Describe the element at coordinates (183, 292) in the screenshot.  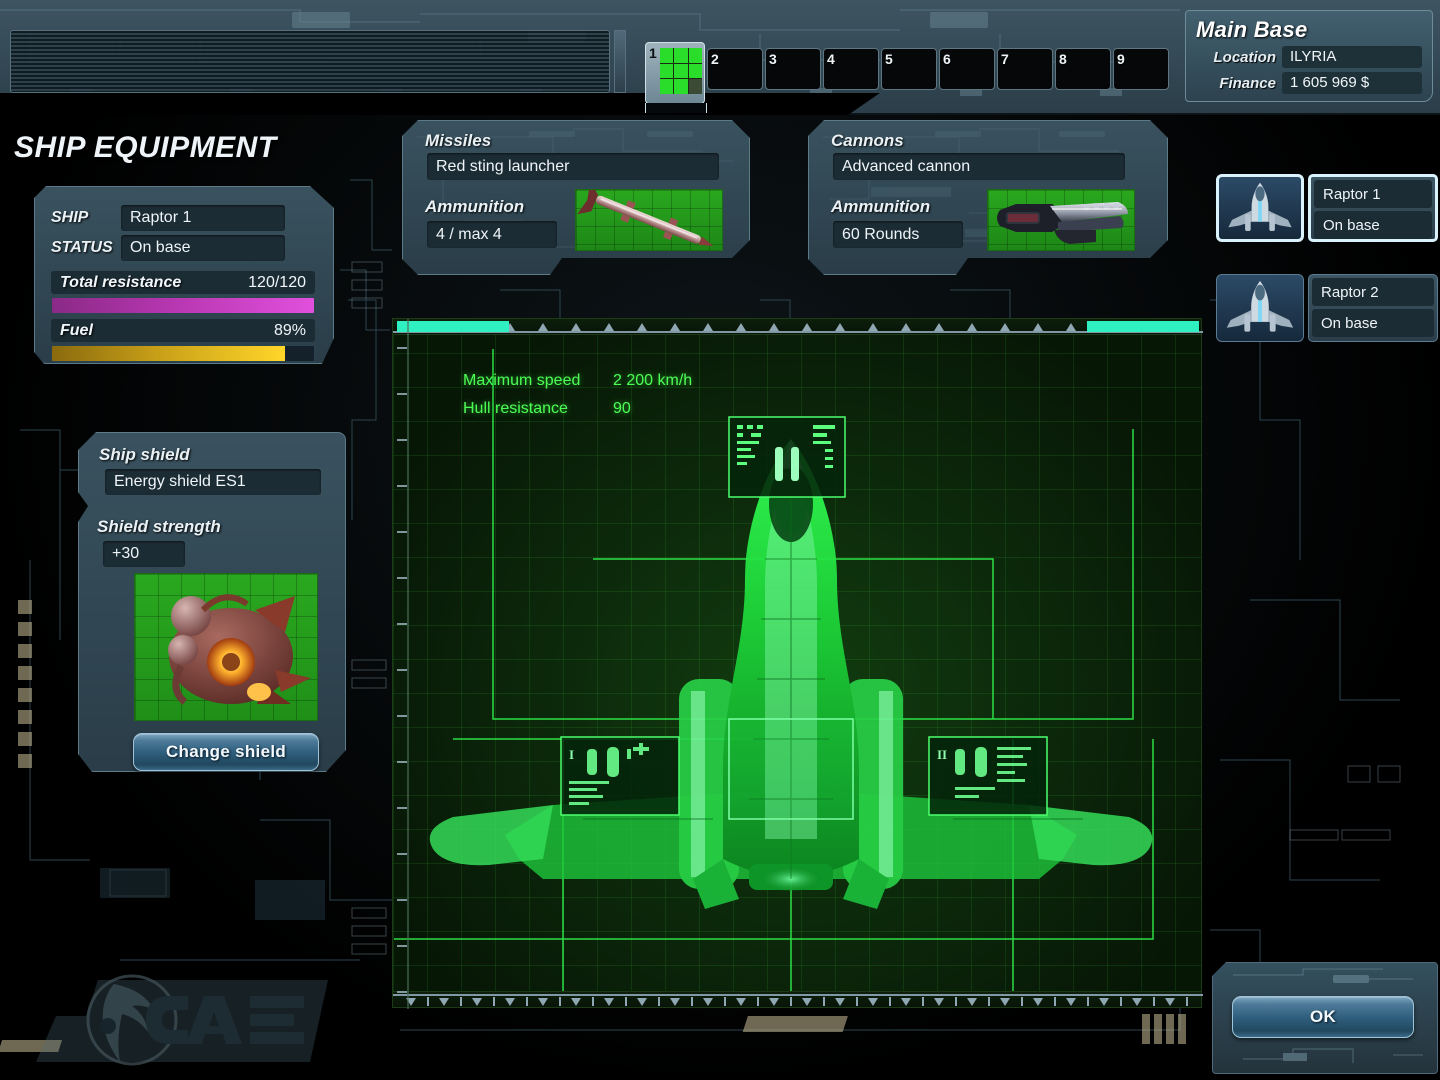
I see `total-resistance-meter: Total resistance 120/120` at that location.